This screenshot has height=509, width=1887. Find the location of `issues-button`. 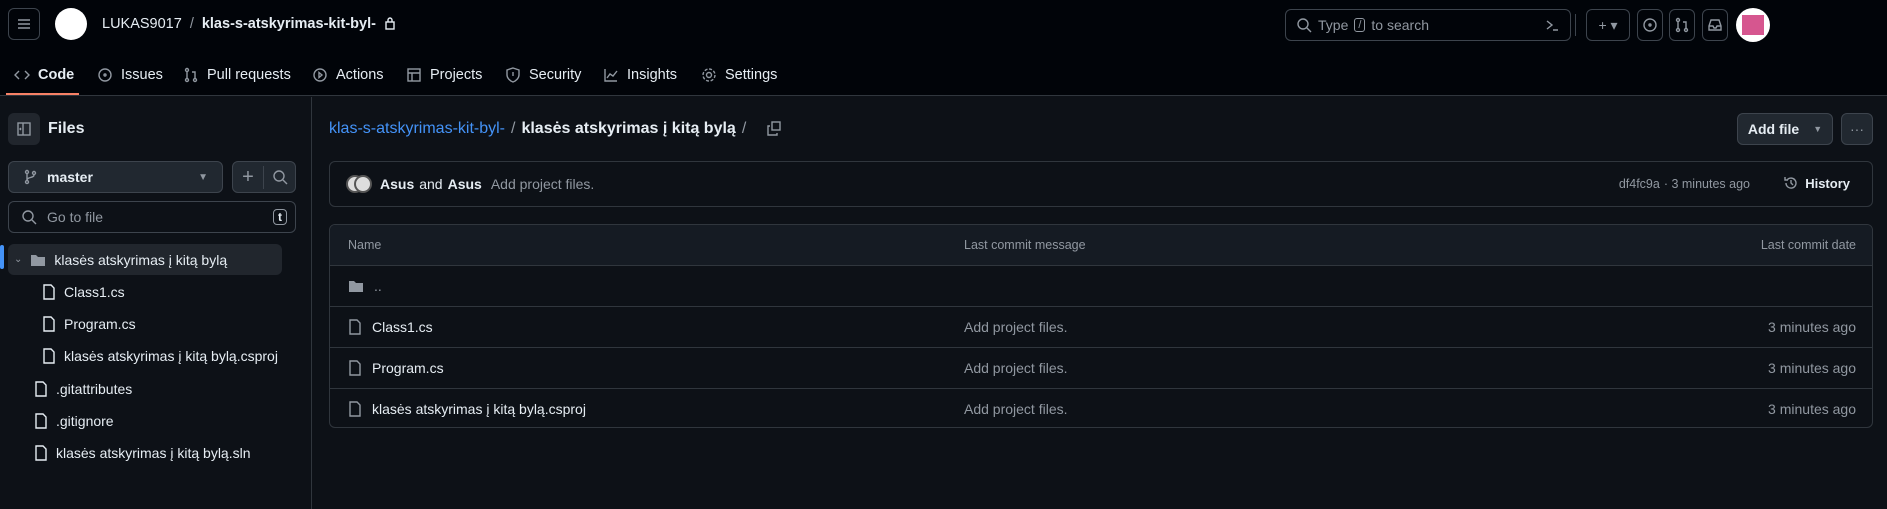

issues-button is located at coordinates (1650, 25).